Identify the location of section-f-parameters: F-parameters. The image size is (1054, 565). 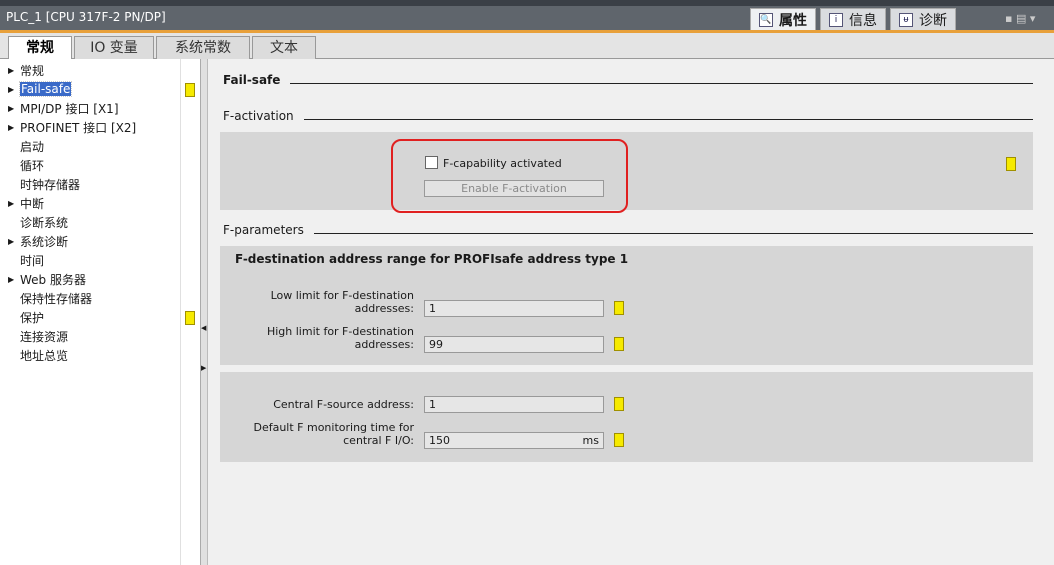
(628, 230).